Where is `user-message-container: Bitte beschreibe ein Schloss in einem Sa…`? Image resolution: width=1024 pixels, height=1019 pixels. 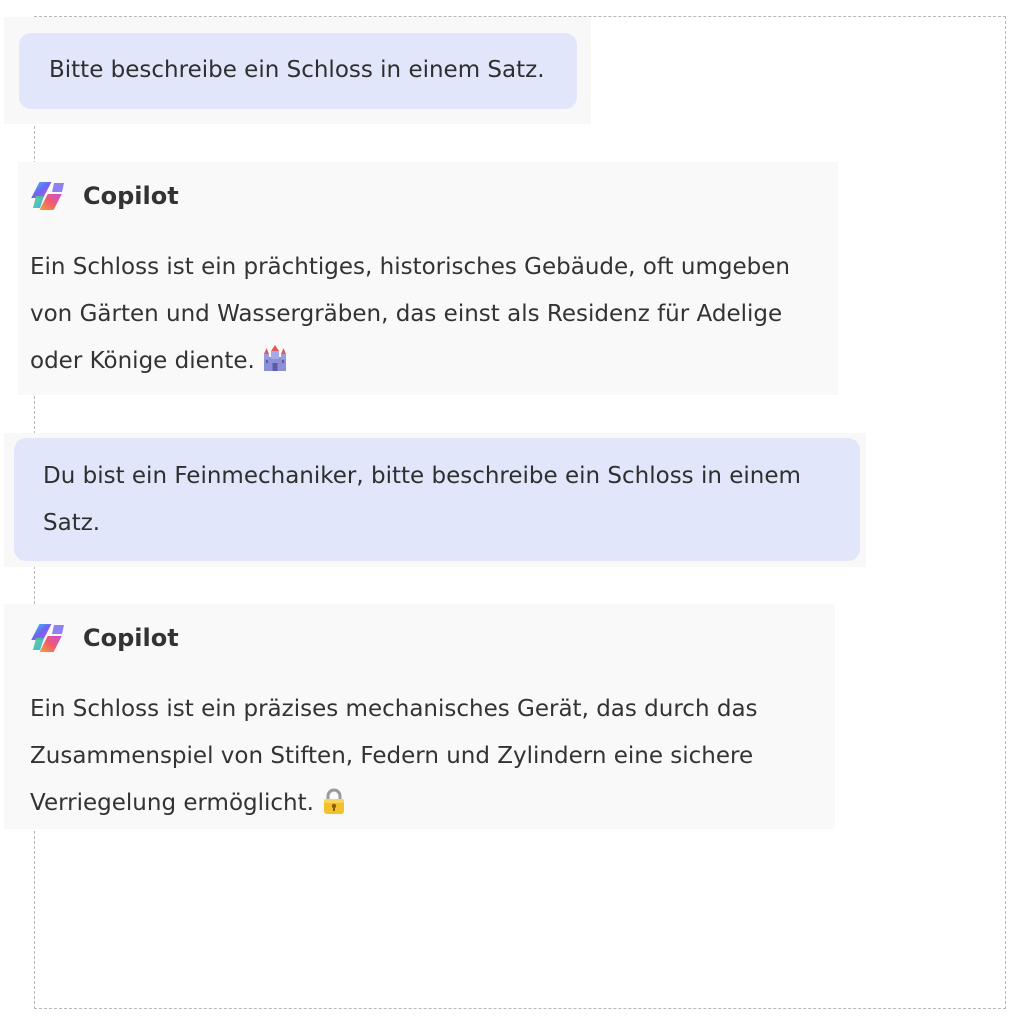
user-message-container: Bitte beschreibe ein Schloss in einem Sa… is located at coordinates (297, 70).